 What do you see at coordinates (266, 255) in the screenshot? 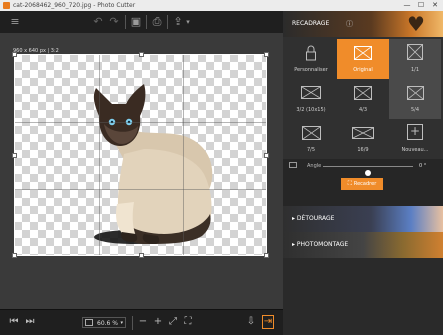
I see `crop-handle-bottom-right` at bounding box center [266, 255].